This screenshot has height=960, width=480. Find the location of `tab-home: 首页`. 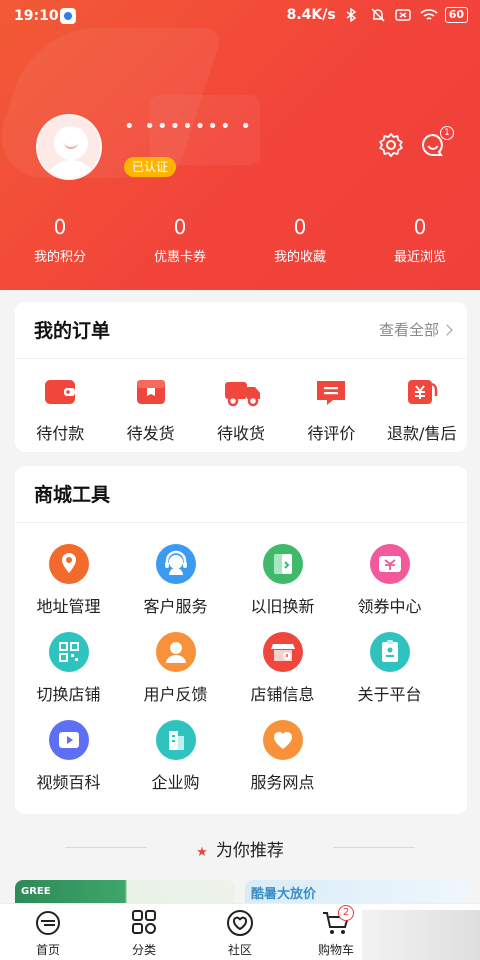

tab-home: 首页 is located at coordinates (48, 932).